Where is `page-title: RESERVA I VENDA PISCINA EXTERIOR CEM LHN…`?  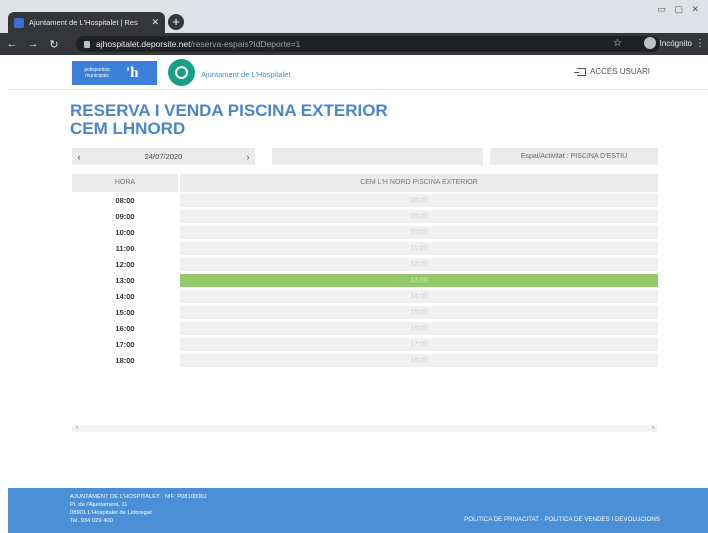 page-title: RESERVA I VENDA PISCINA EXTERIOR CEM LHN… is located at coordinates (270, 120).